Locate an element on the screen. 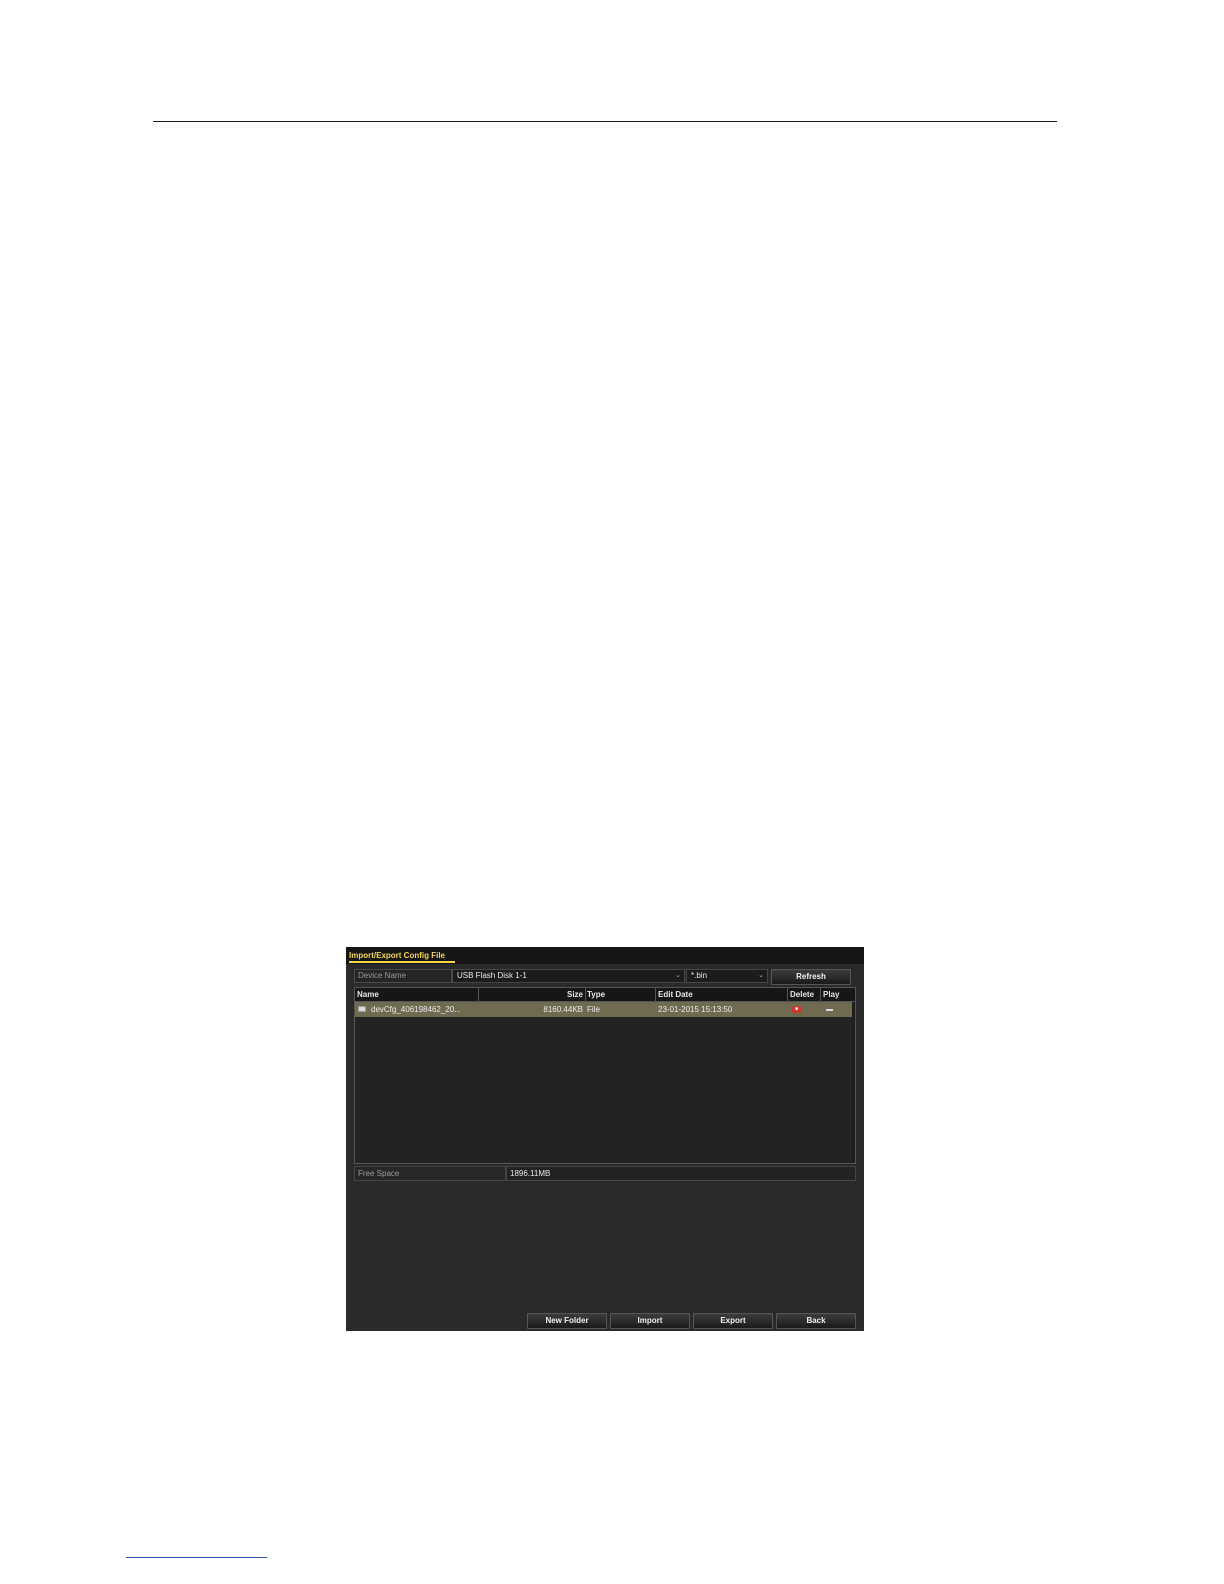  device-name-label: Device Name is located at coordinates (403, 976).